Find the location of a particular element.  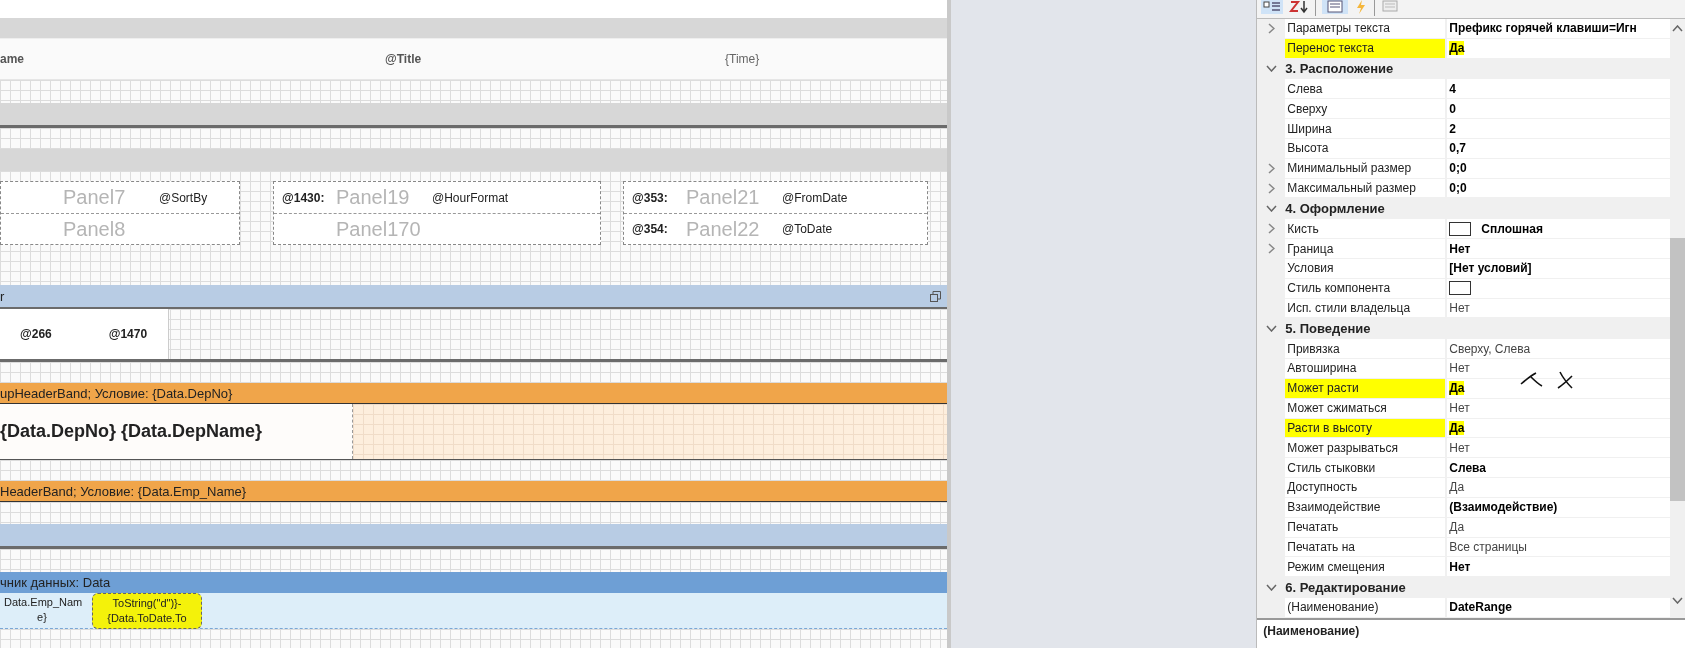

property-value: 0 is located at coordinates (1452, 108).